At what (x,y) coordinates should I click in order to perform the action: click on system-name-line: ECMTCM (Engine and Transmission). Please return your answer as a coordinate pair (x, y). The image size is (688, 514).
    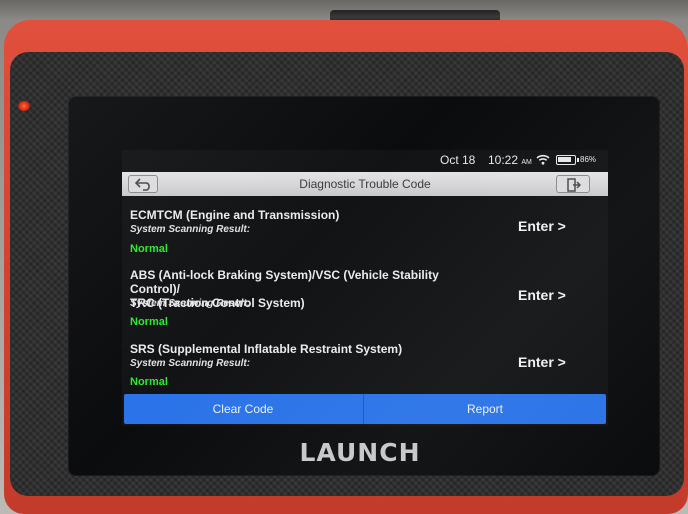
    Looking at the image, I should click on (235, 215).